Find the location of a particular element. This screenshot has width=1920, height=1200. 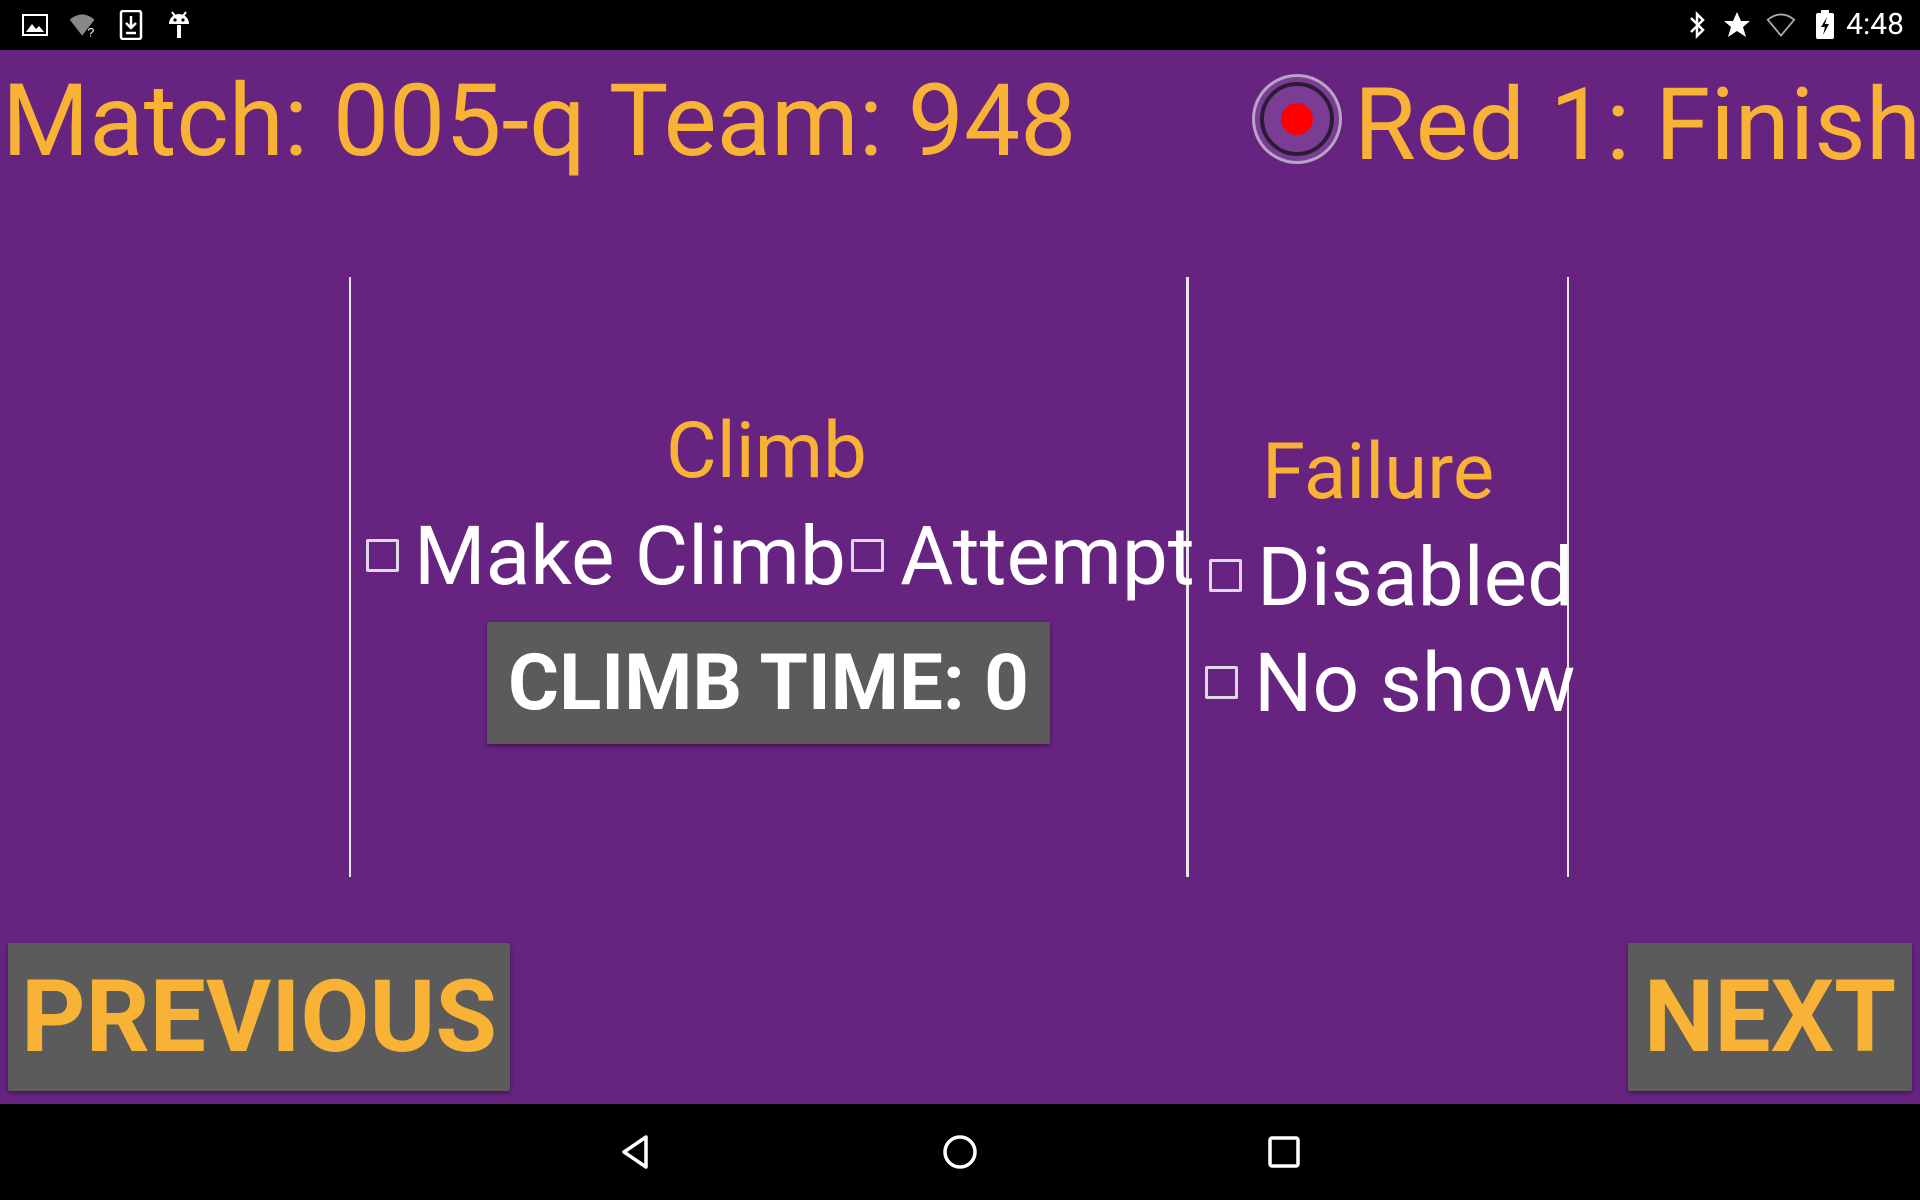

disabled-checkbox is located at coordinates (1225, 575).